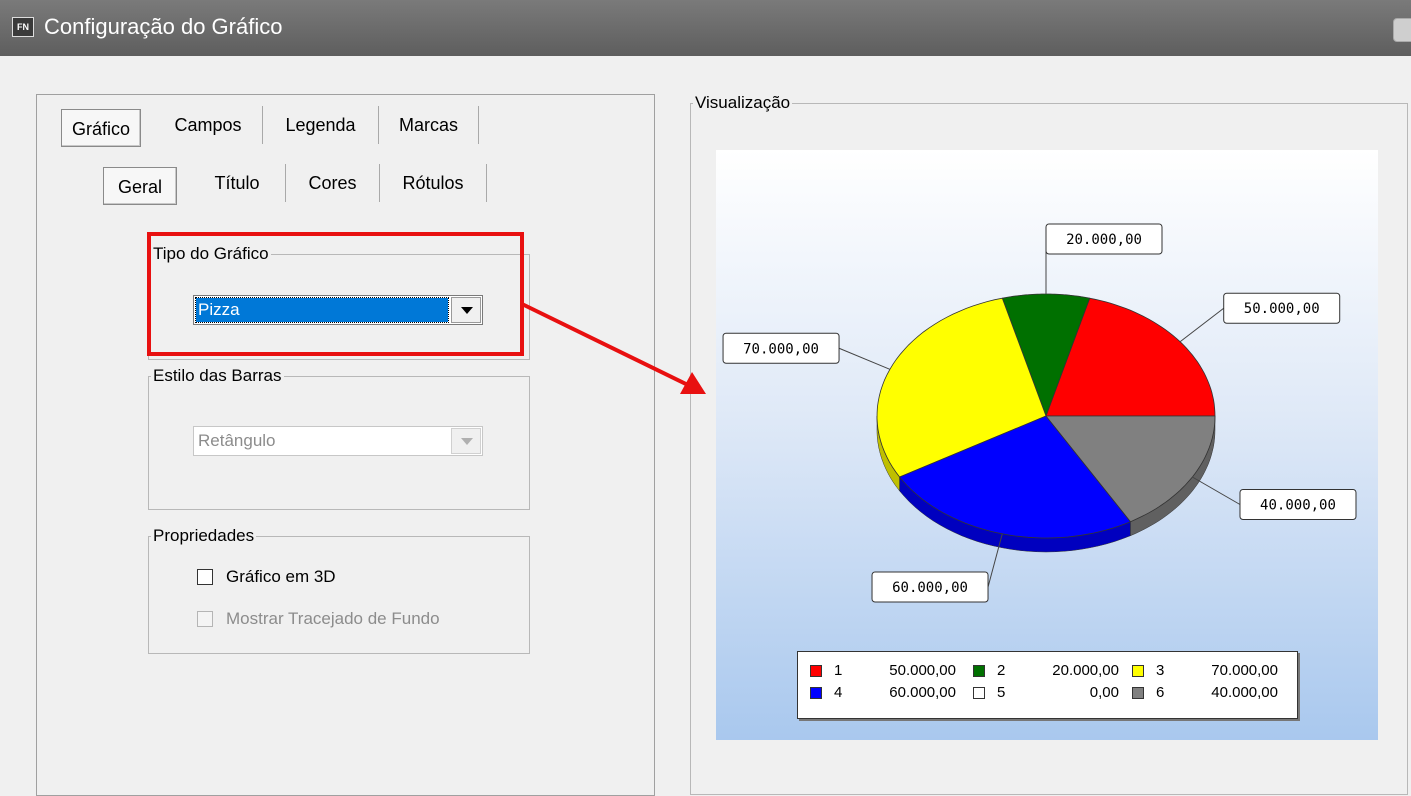  What do you see at coordinates (338, 441) in the screenshot?
I see `estilo-barras-select: Retângulo` at bounding box center [338, 441].